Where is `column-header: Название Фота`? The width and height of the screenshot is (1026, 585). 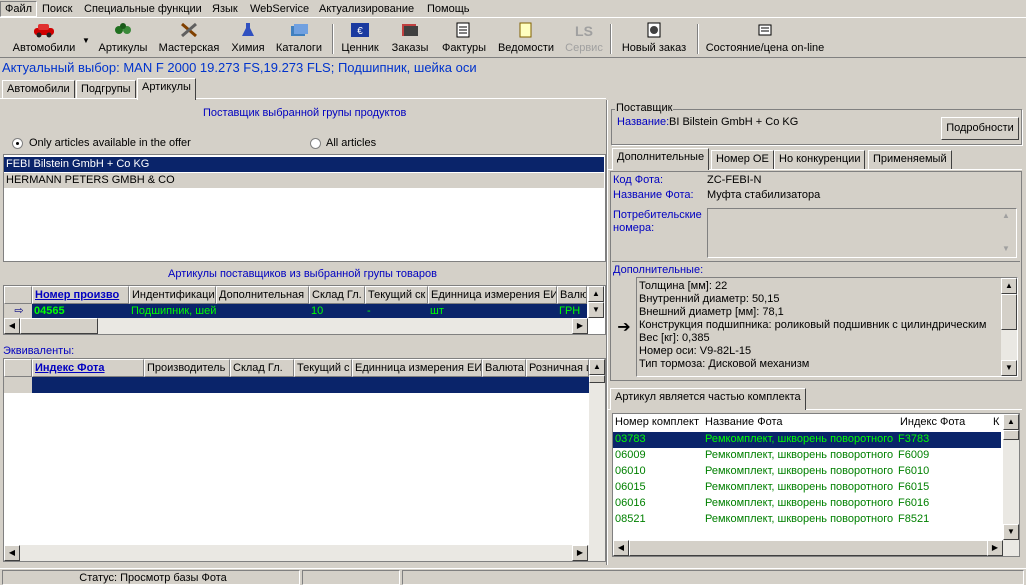 column-header: Название Фота is located at coordinates (799, 423).